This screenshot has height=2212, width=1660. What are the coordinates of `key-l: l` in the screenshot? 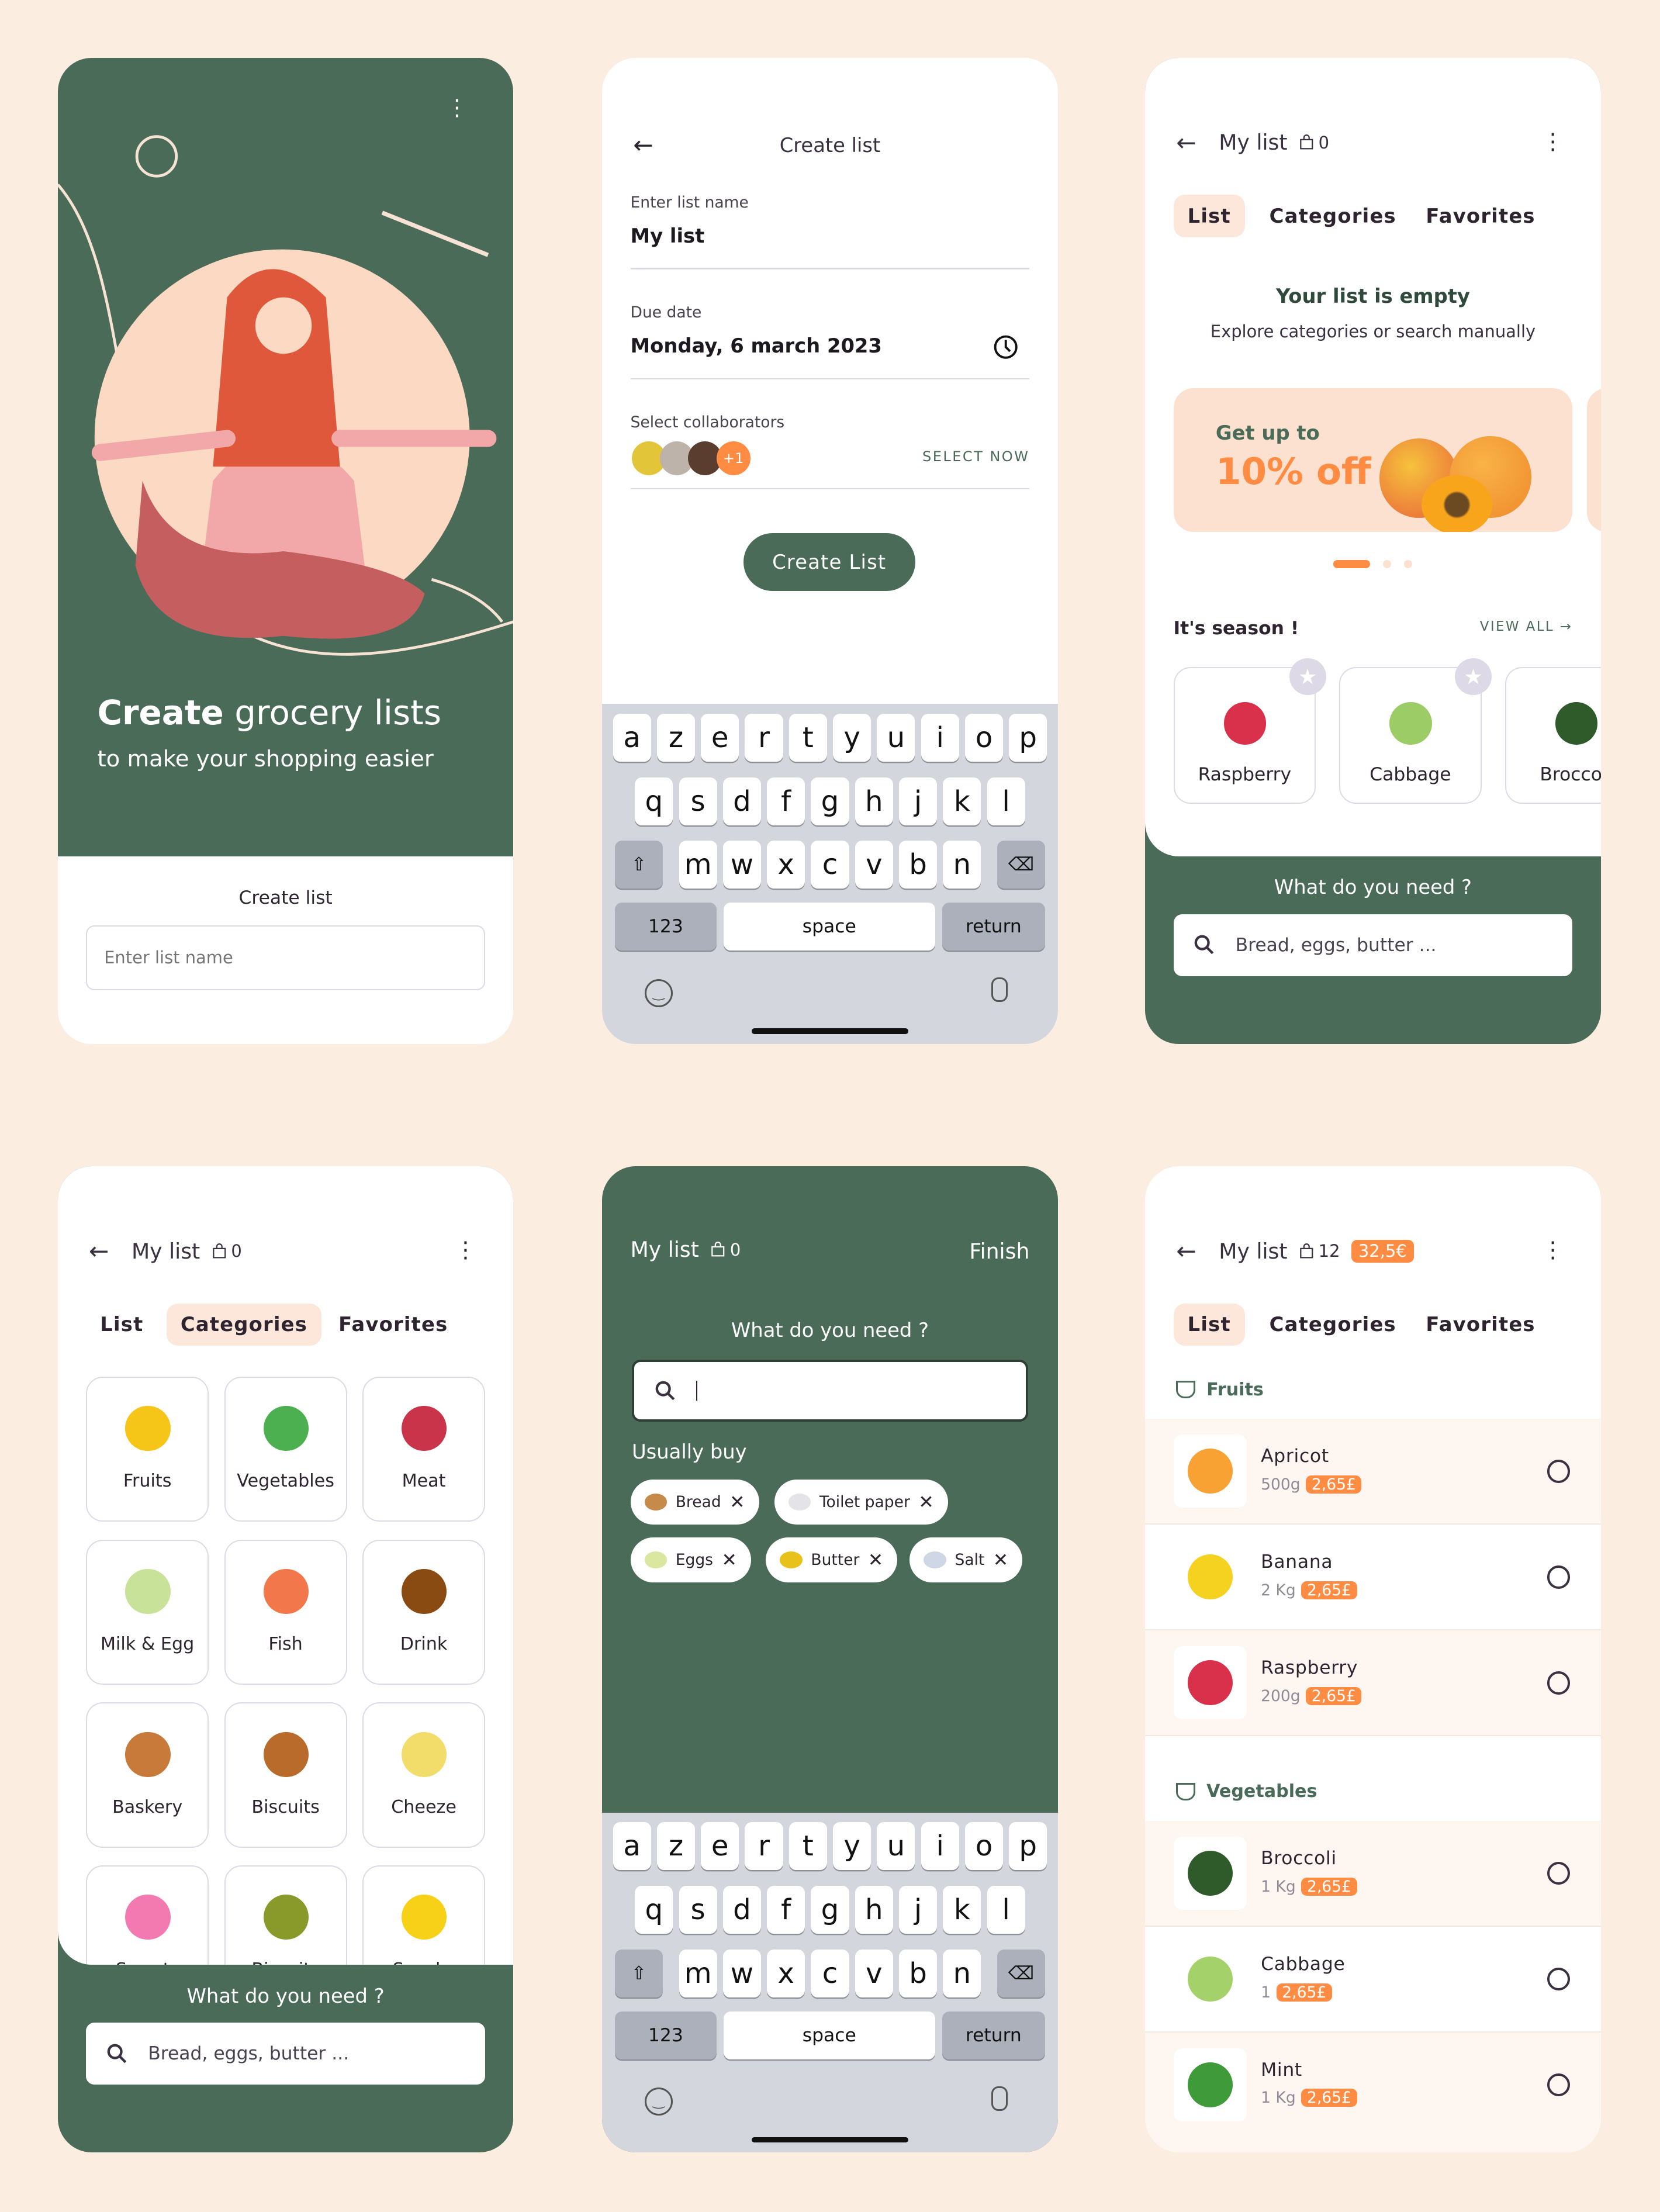 It's located at (1006, 801).